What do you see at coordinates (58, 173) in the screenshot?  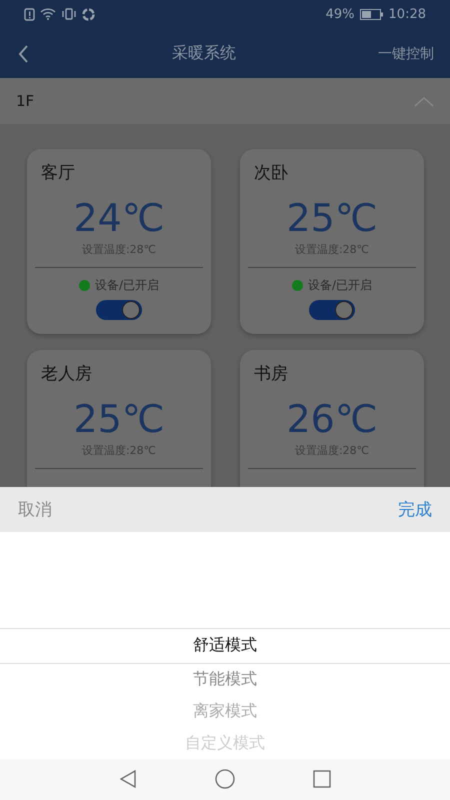 I see `room-name: 客厅` at bounding box center [58, 173].